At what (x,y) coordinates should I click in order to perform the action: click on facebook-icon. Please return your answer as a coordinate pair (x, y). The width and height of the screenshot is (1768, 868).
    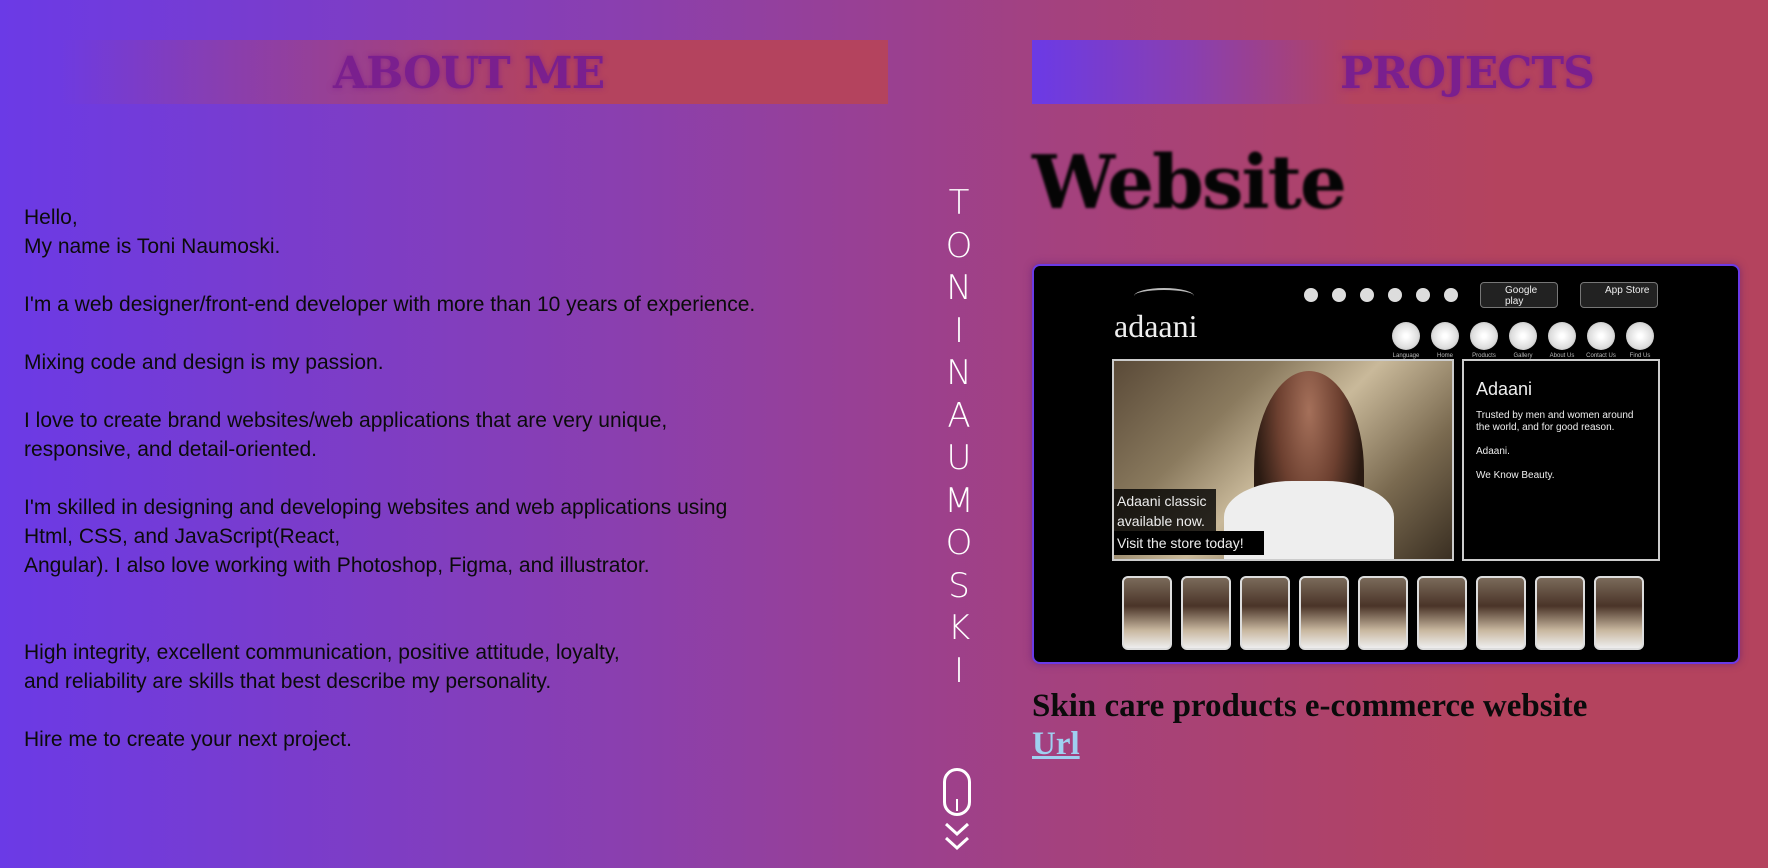
    Looking at the image, I should click on (1451, 295).